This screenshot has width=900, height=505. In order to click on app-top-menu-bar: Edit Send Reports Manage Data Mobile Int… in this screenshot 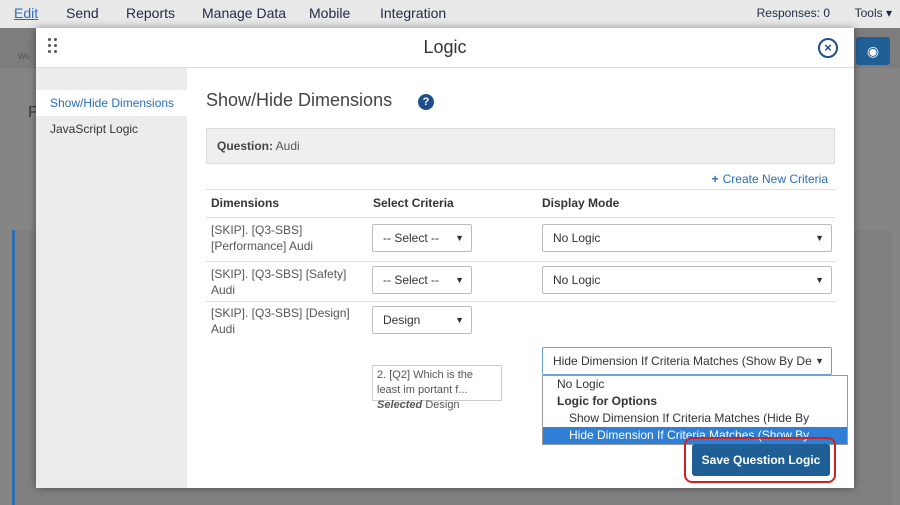, I will do `click(450, 14)`.